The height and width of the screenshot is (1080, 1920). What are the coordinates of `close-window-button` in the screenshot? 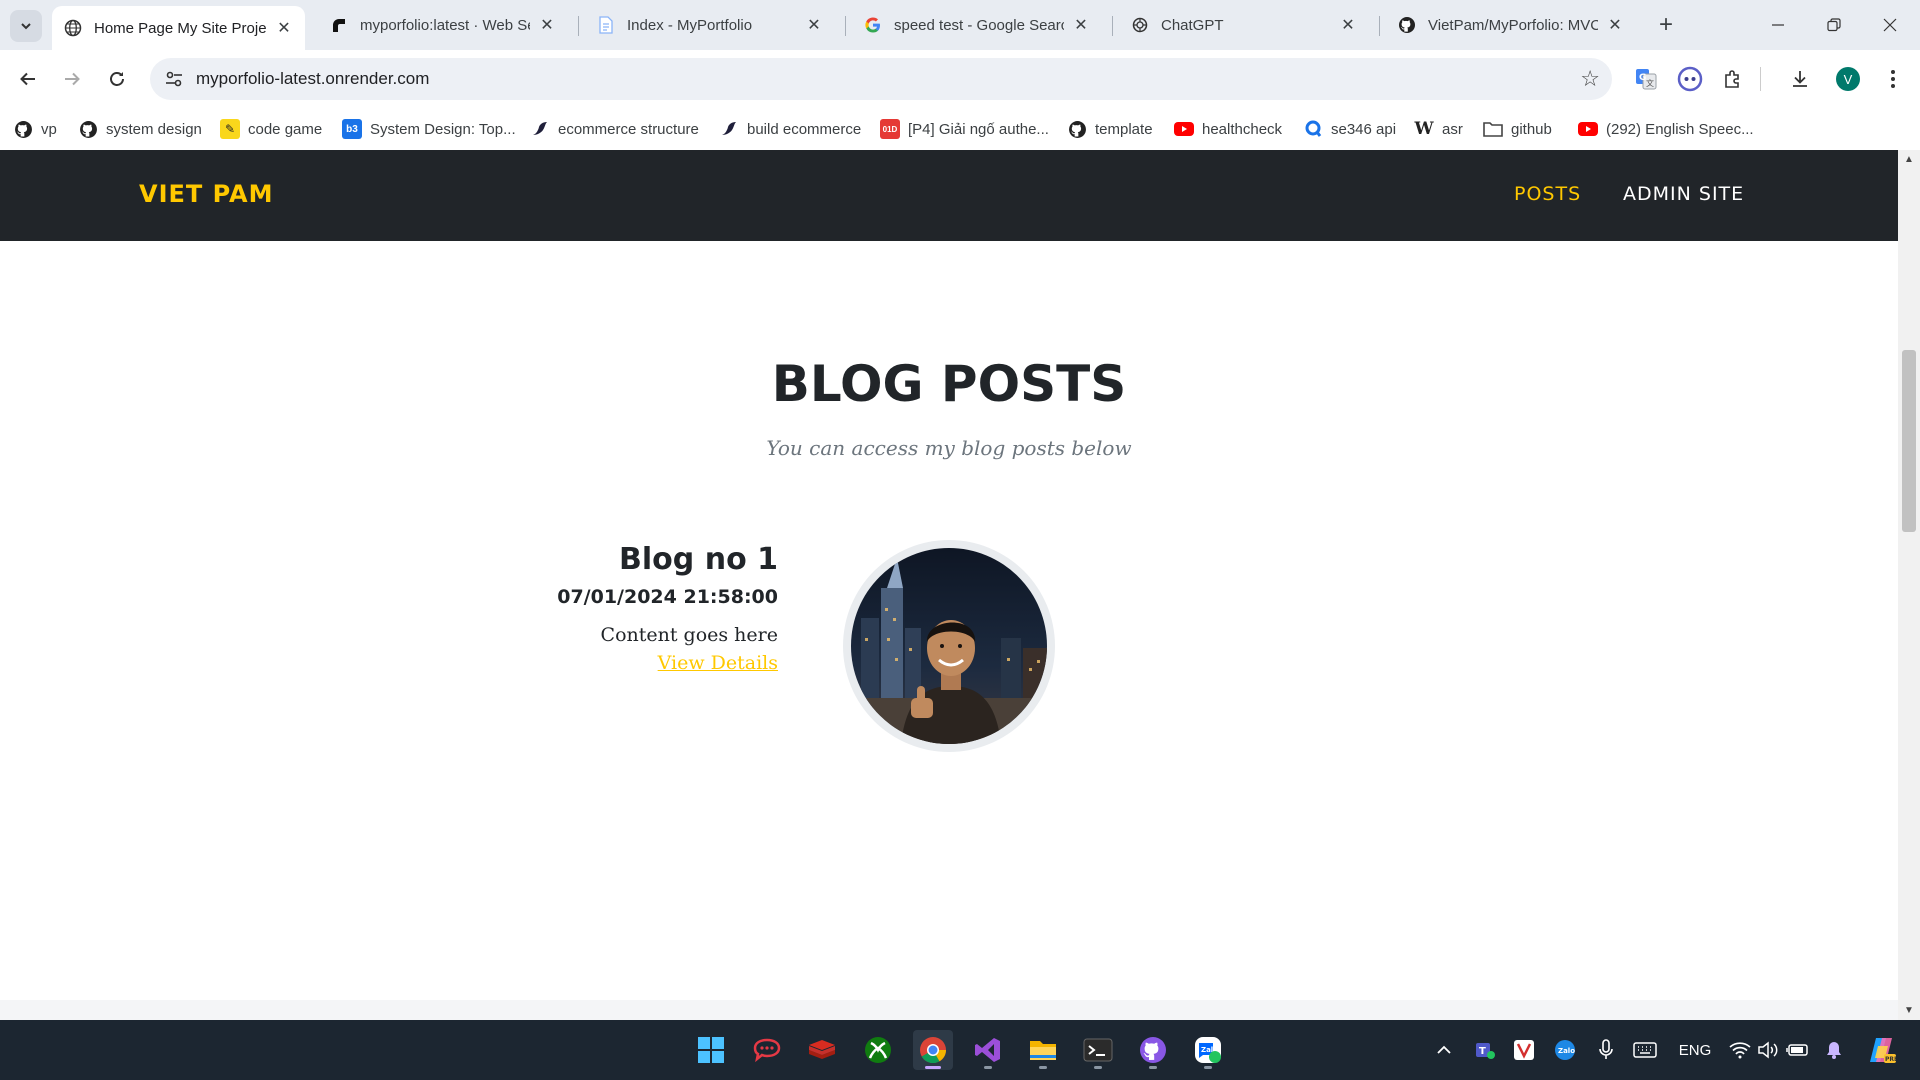 It's located at (1889, 25).